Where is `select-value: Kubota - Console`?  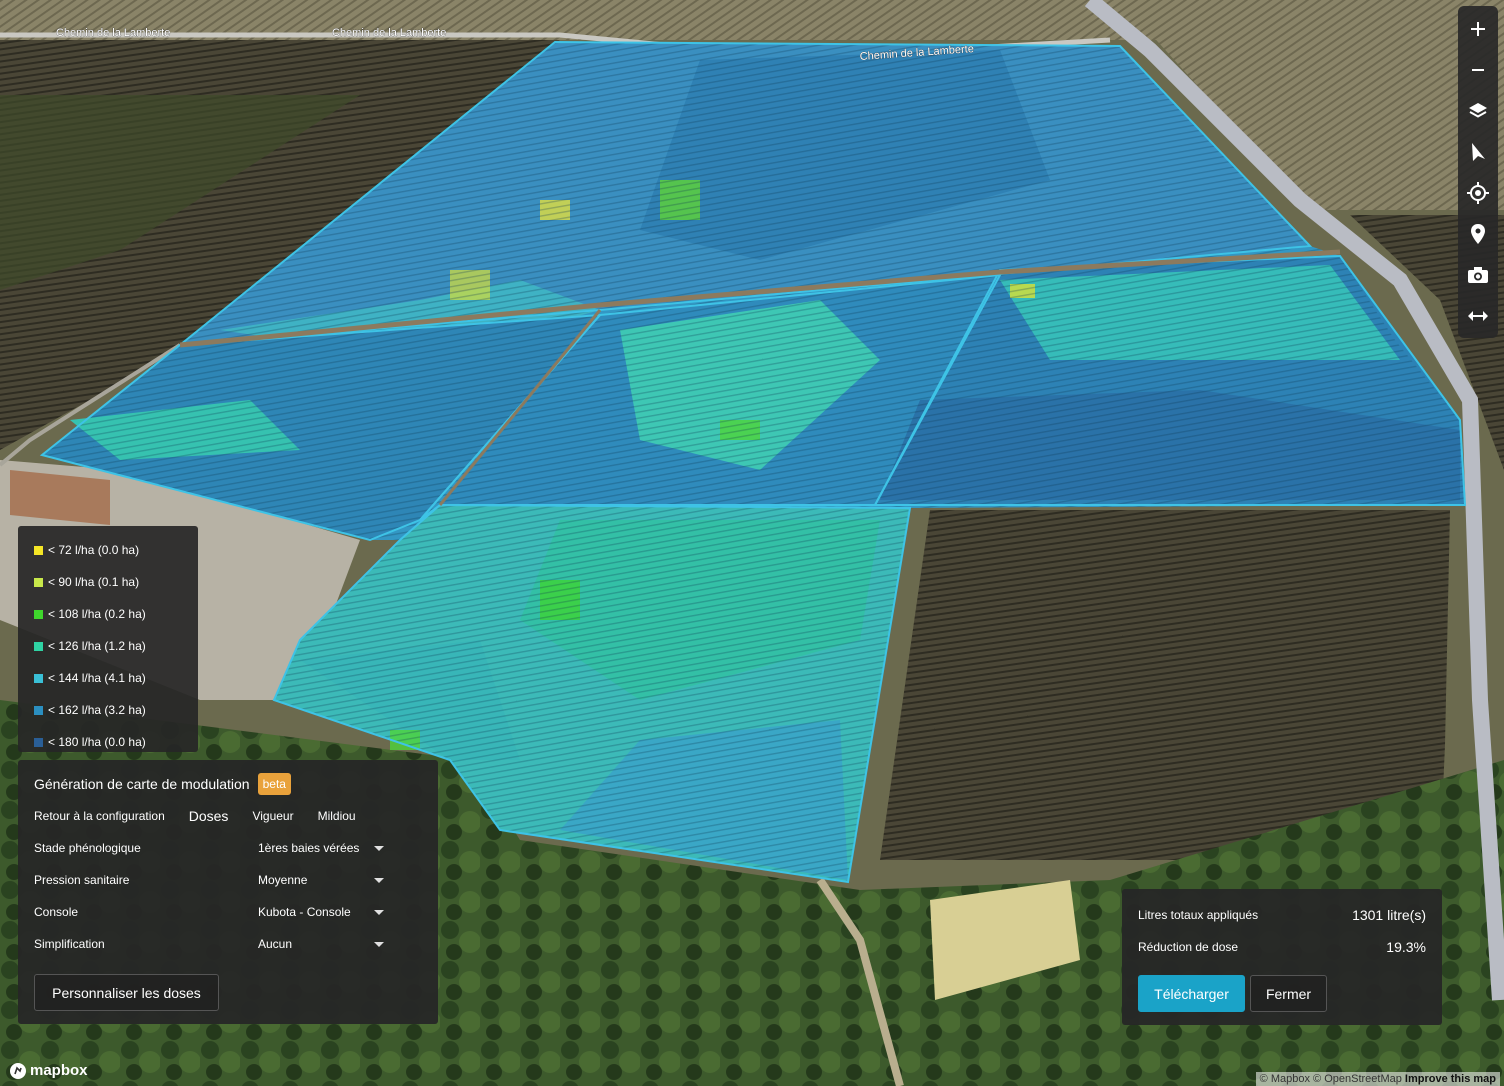
select-value: Kubota - Console is located at coordinates (304, 912).